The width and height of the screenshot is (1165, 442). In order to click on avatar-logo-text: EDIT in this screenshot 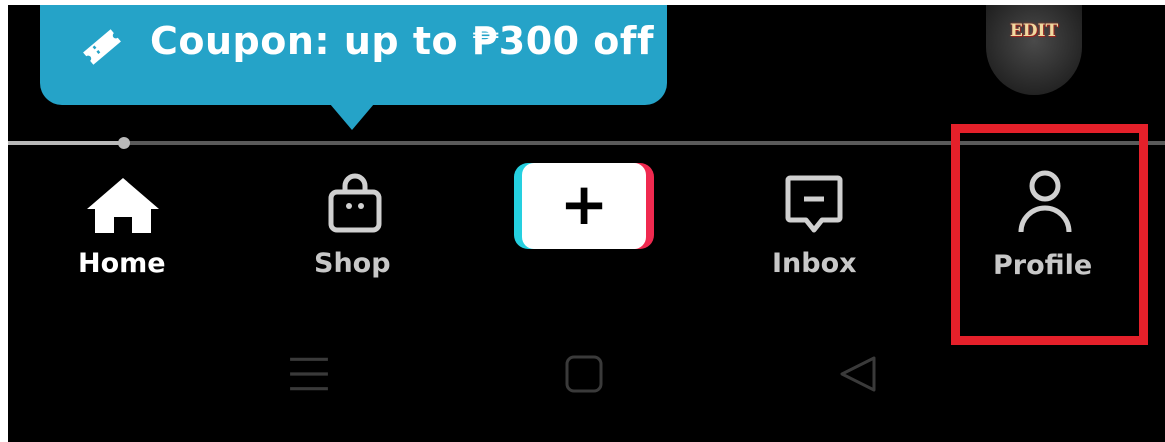, I will do `click(1034, 31)`.